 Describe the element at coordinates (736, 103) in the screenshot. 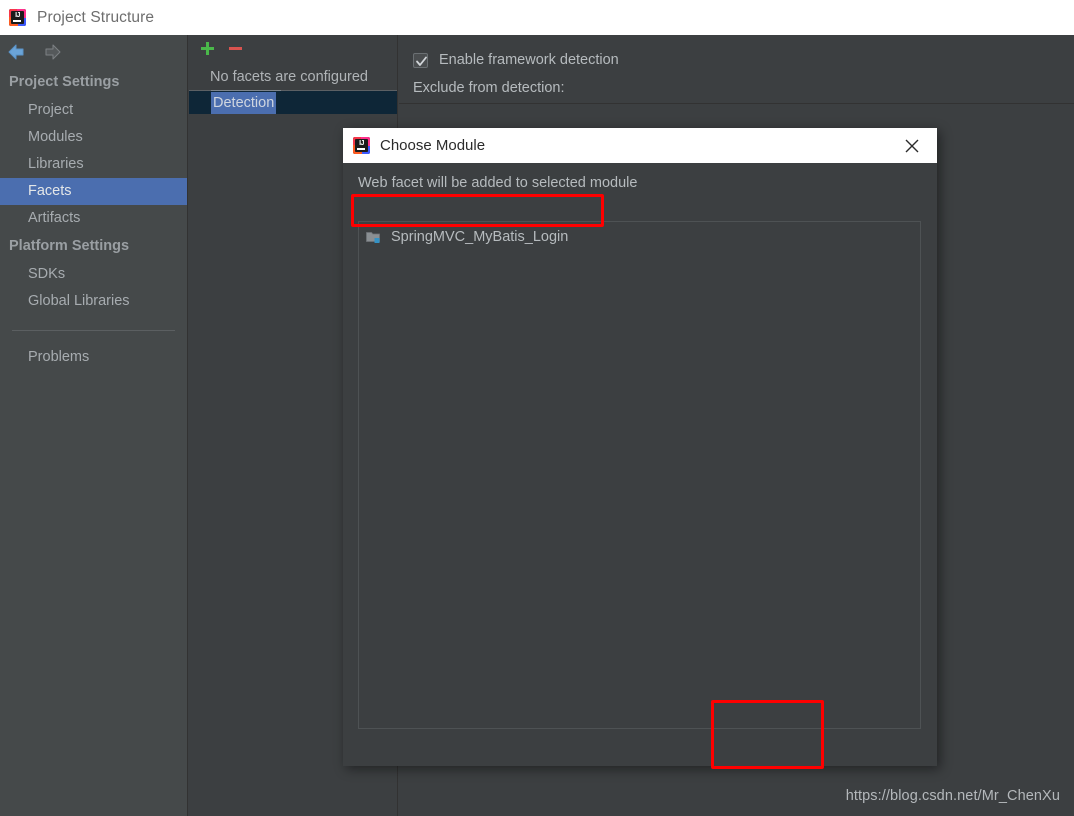

I see `detection-panel-divider` at that location.